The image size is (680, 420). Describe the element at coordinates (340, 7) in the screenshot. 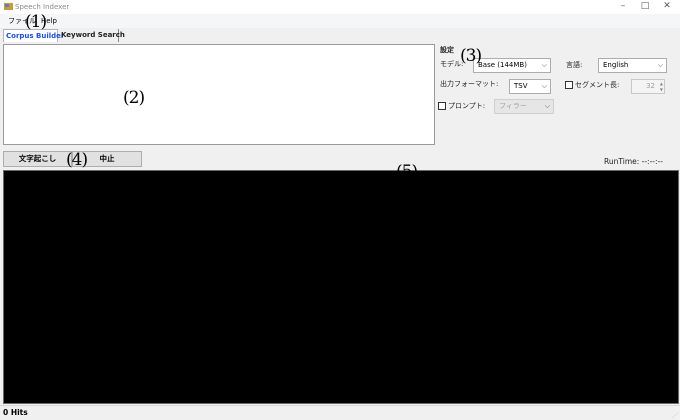

I see `title-bar` at that location.